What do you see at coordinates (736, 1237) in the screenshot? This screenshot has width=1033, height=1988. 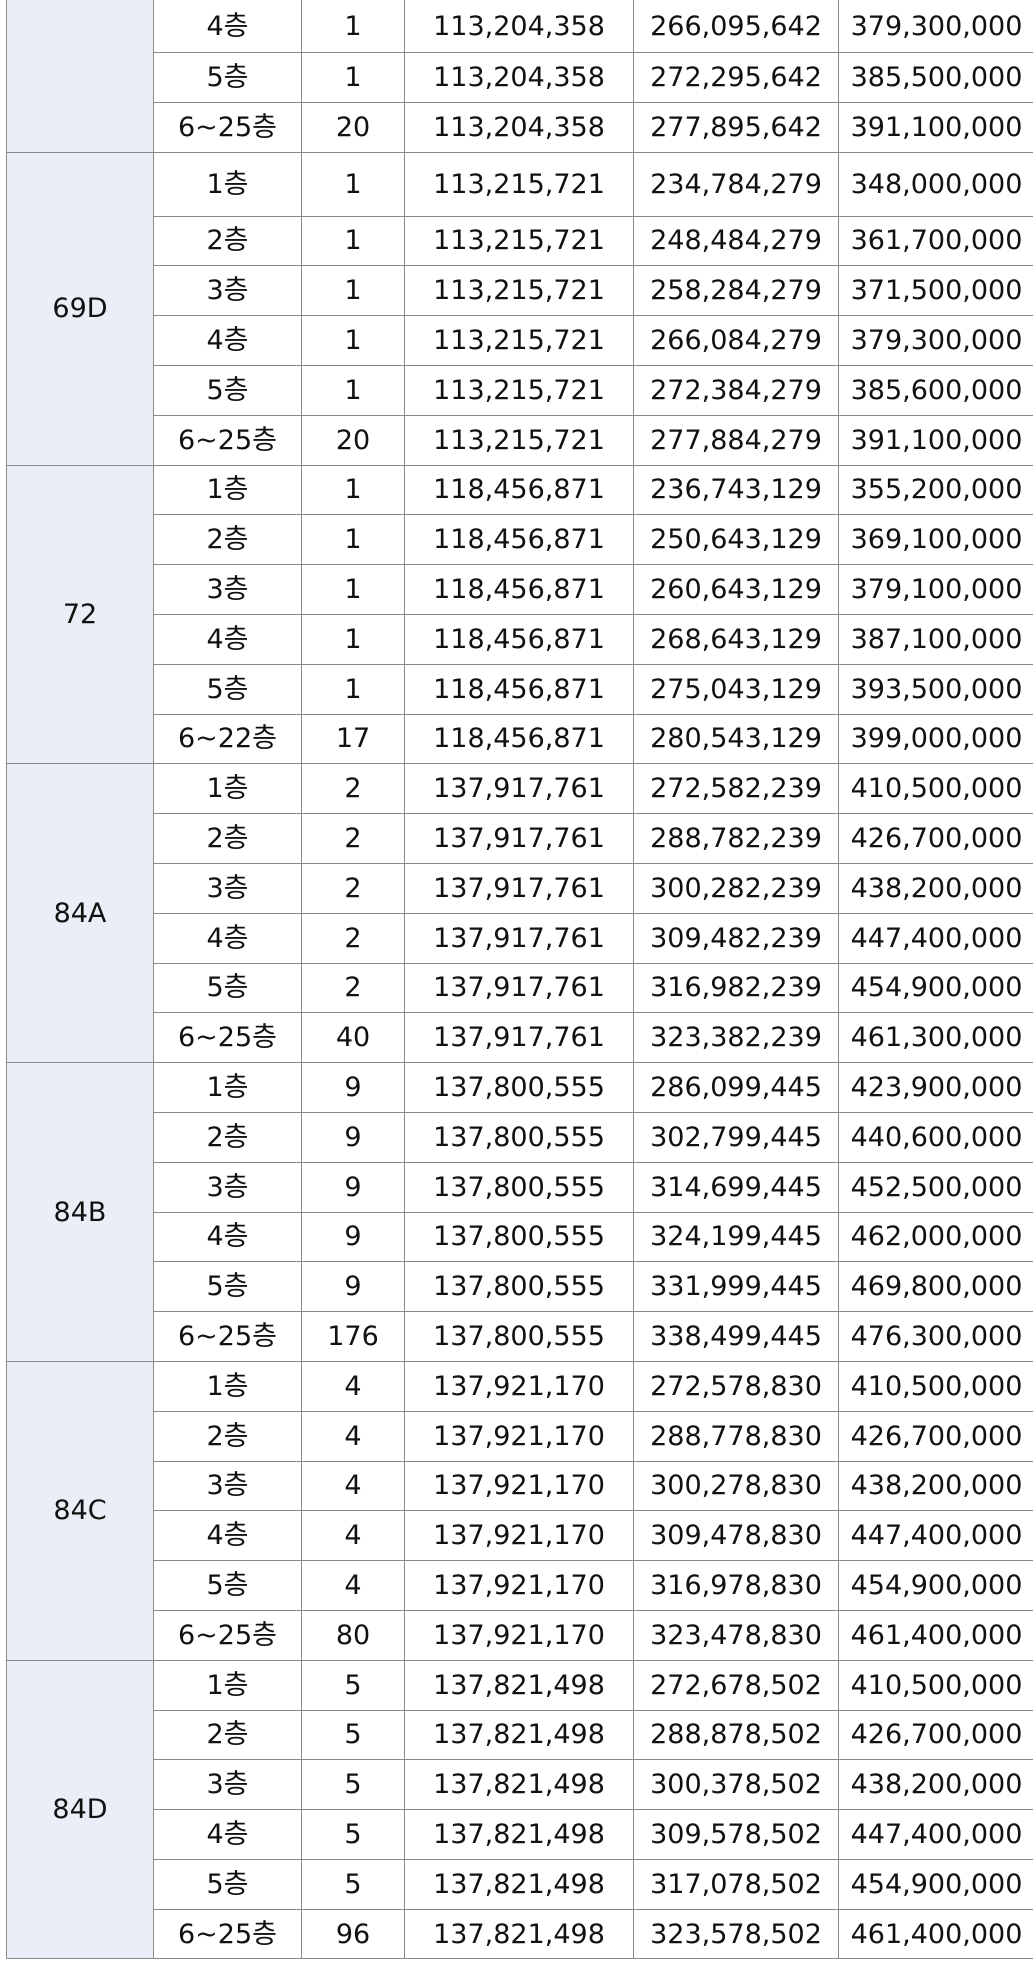 I see `building-price-cell: 324,199,445` at bounding box center [736, 1237].